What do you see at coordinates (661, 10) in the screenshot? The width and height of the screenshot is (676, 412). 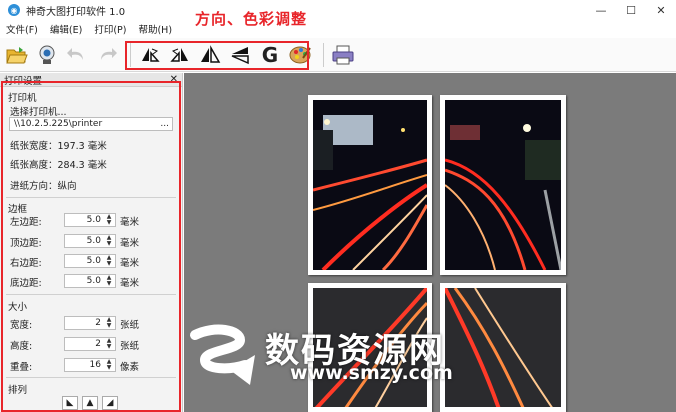 I see `close-icon: ✕` at bounding box center [661, 10].